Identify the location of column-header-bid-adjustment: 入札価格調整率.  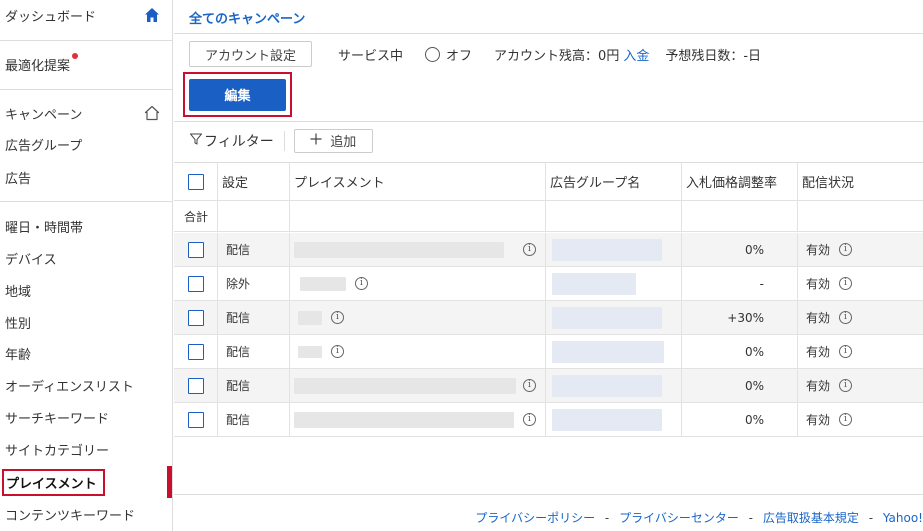
(731, 181).